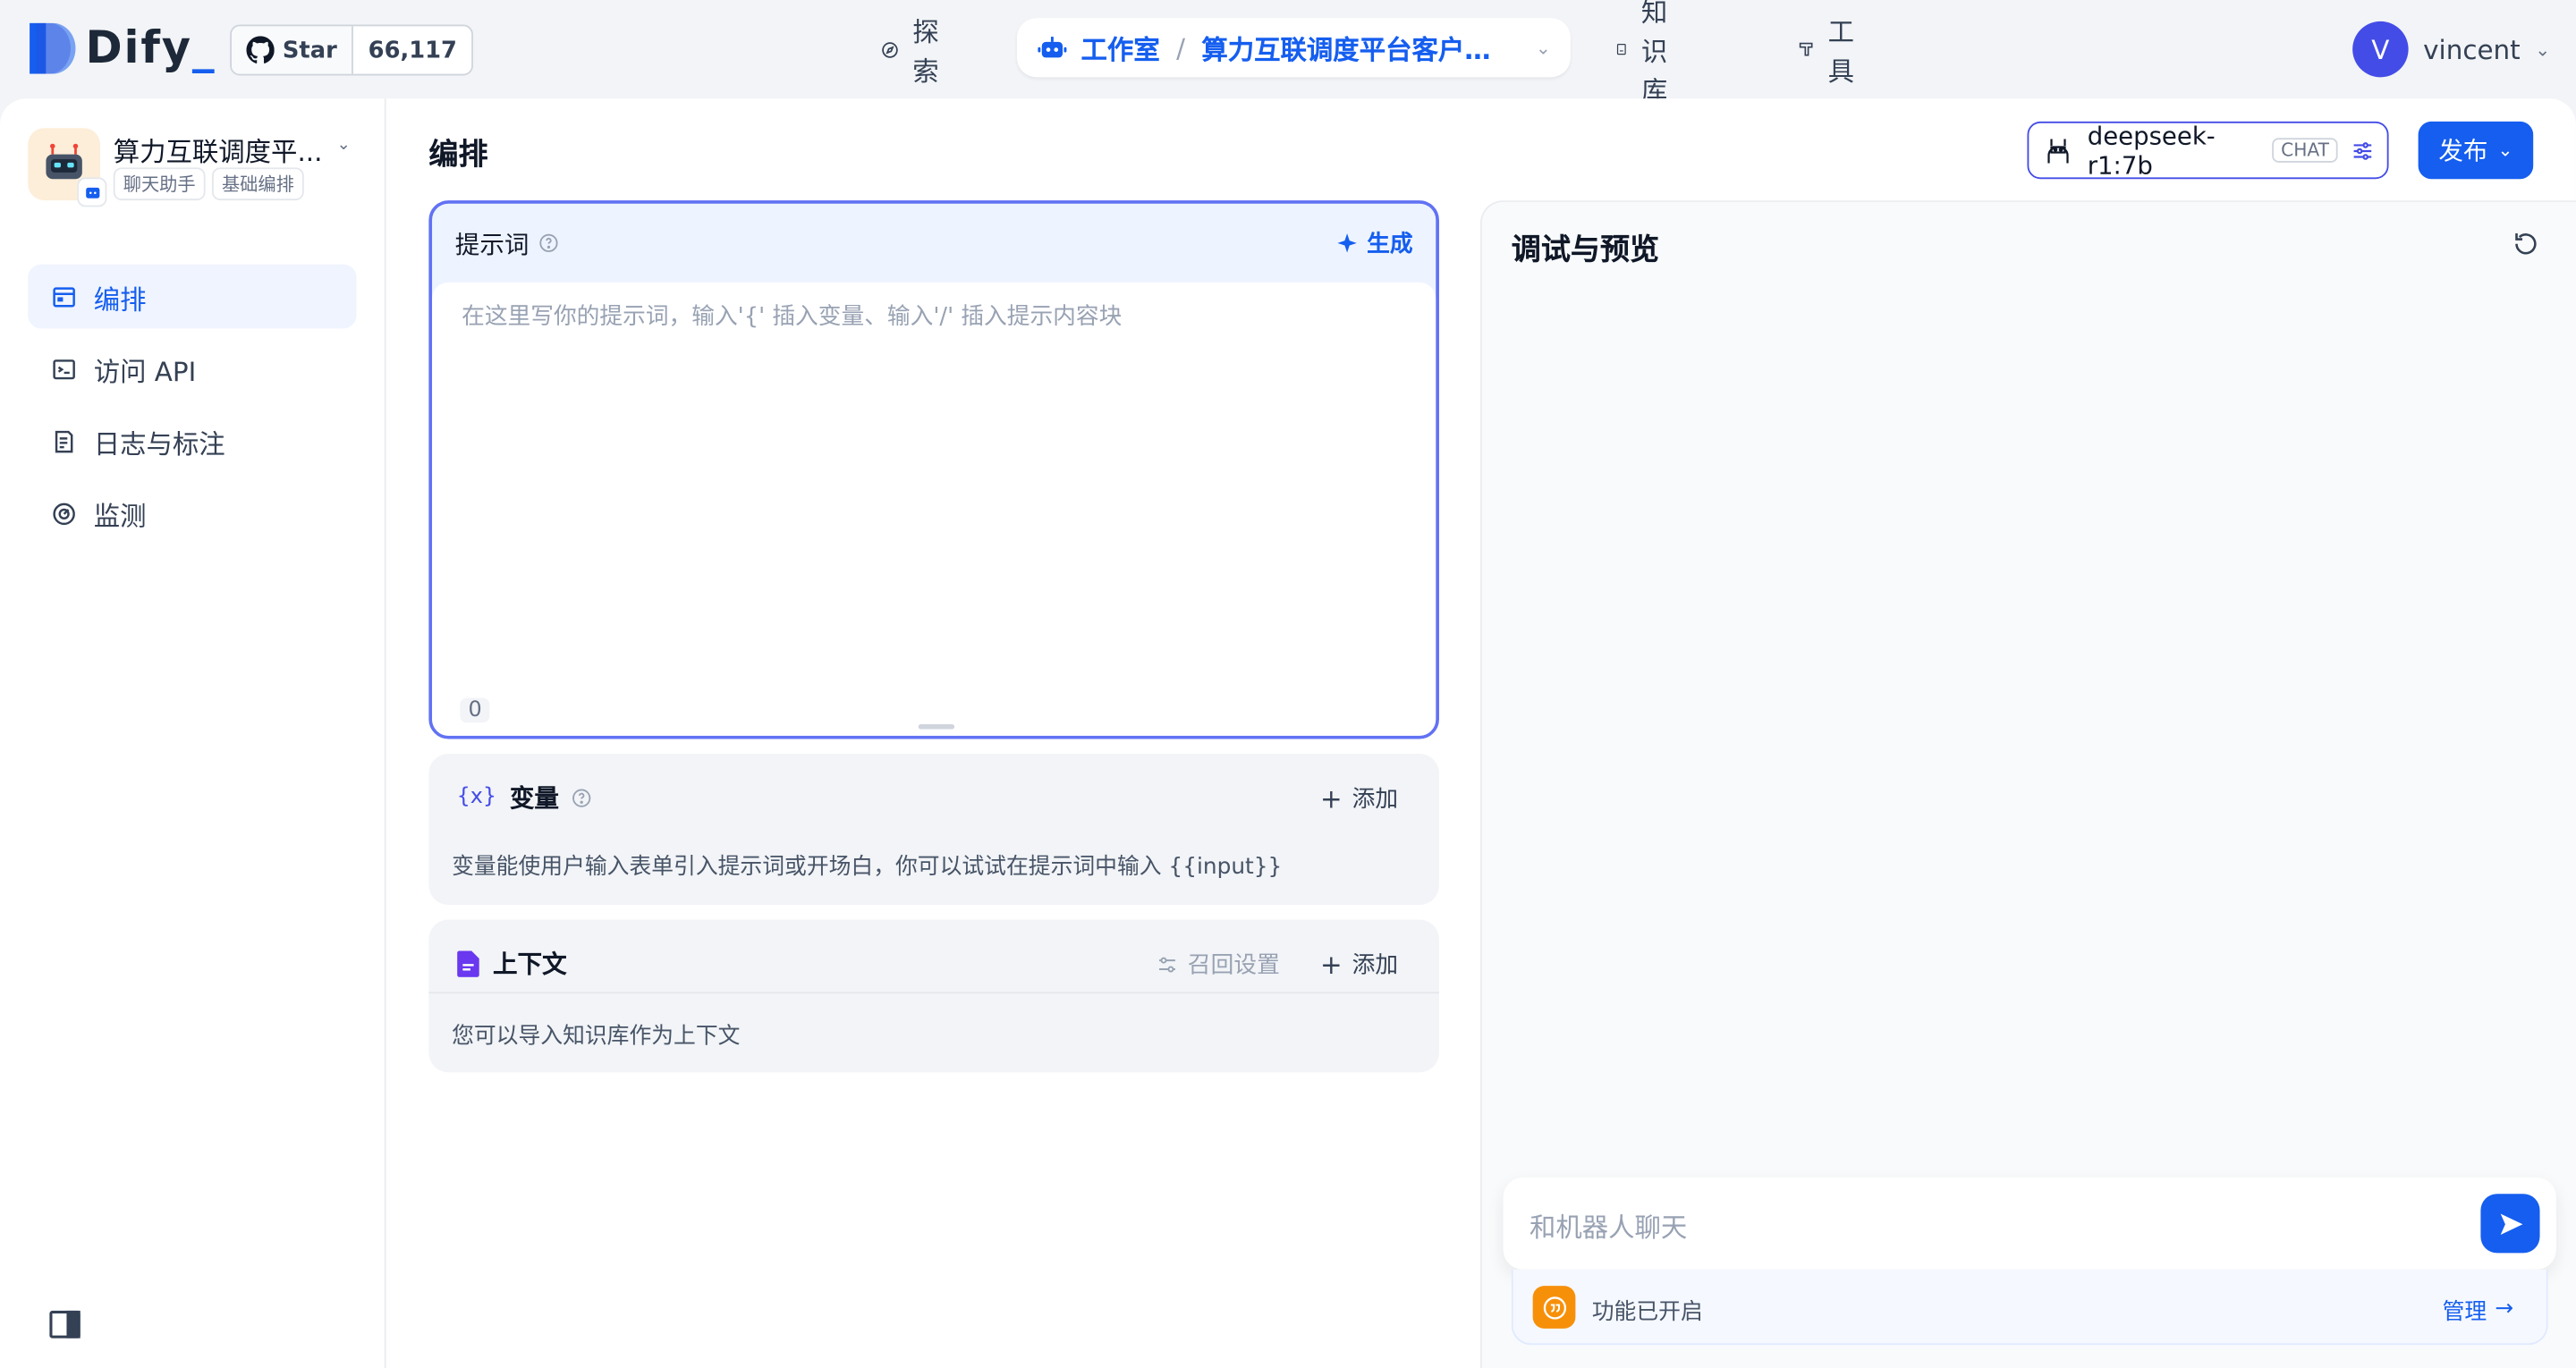 This screenshot has height=1368, width=2576. What do you see at coordinates (120, 299) in the screenshot?
I see `sidebar-item-label: 编排` at bounding box center [120, 299].